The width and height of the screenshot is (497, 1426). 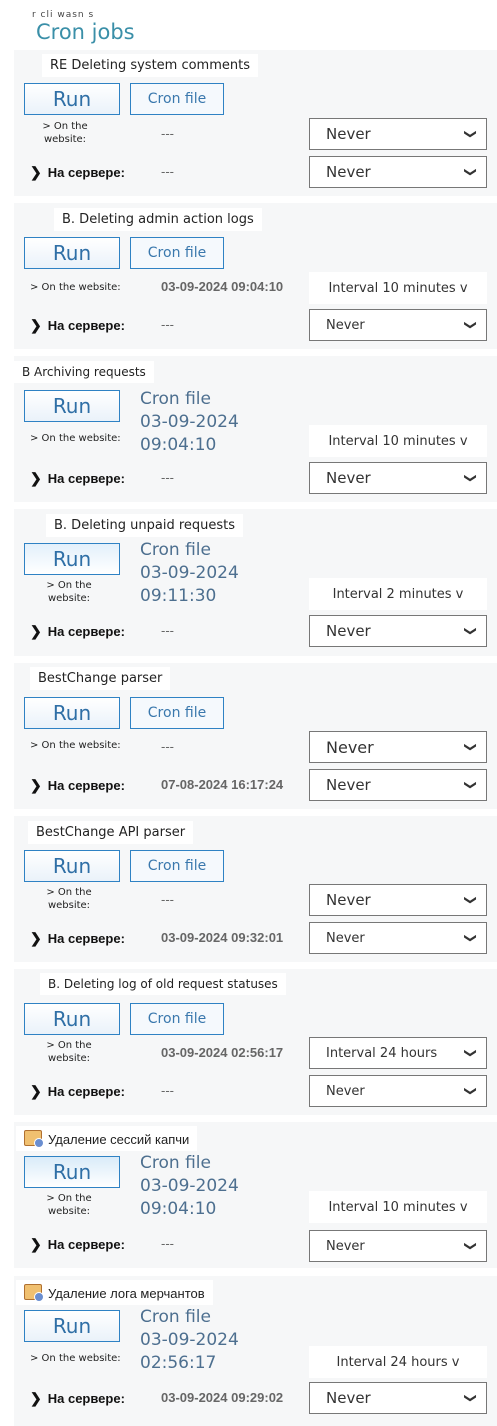 I want to click on server-last-run: 03-09-2024 09:32:01, so click(x=222, y=937).